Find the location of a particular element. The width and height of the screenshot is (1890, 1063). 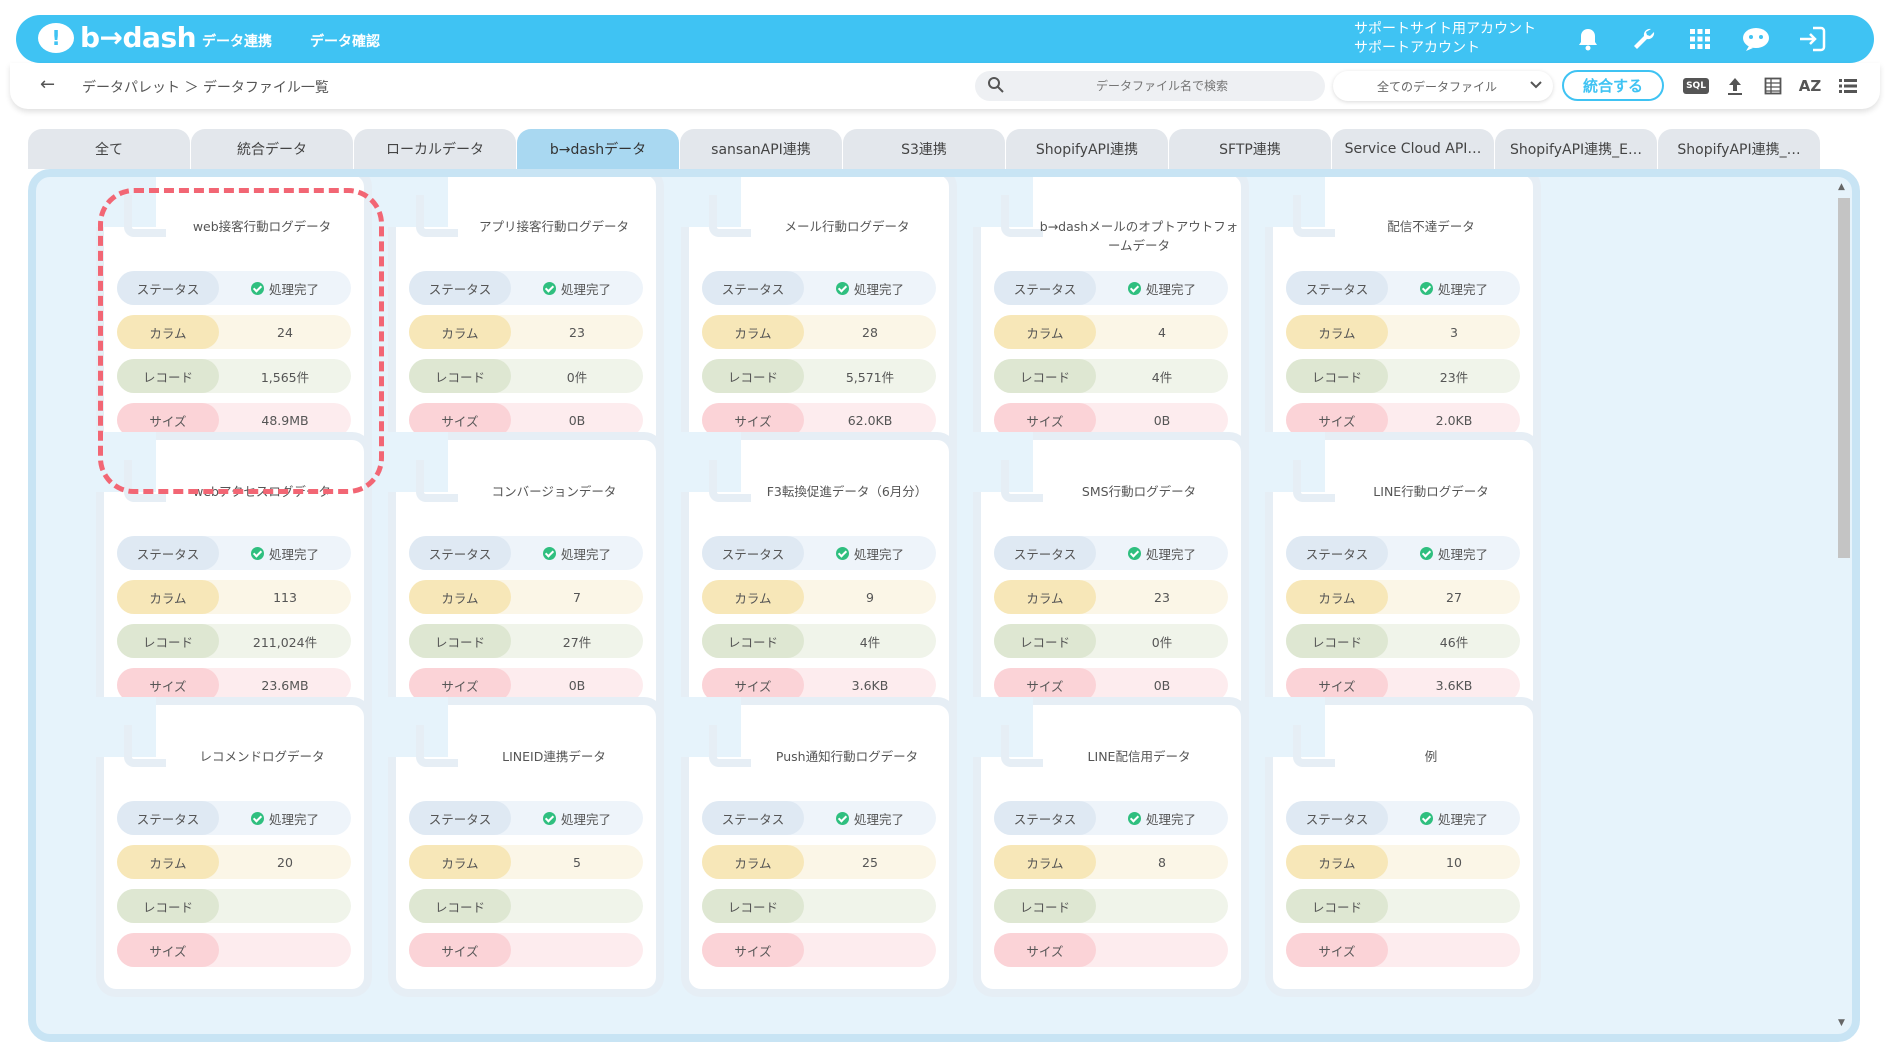

data-file-card: 配信不達データ ステータス 処理完了 カラム 3 レコード 23件 サイズ 2.0KB is located at coordinates (1403, 322).